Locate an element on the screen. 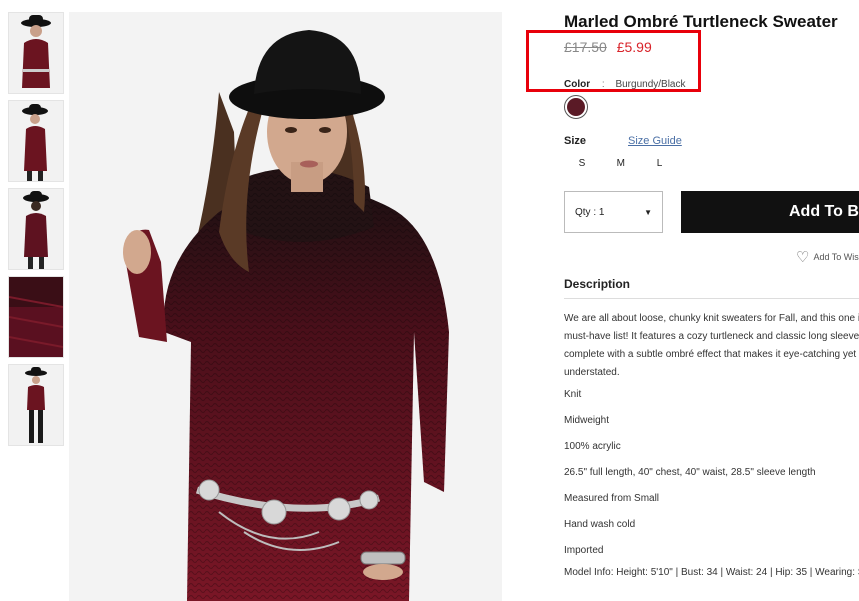 Image resolution: width=859 pixels, height=601 pixels. chevron-down-icon: ▼ is located at coordinates (648, 212).